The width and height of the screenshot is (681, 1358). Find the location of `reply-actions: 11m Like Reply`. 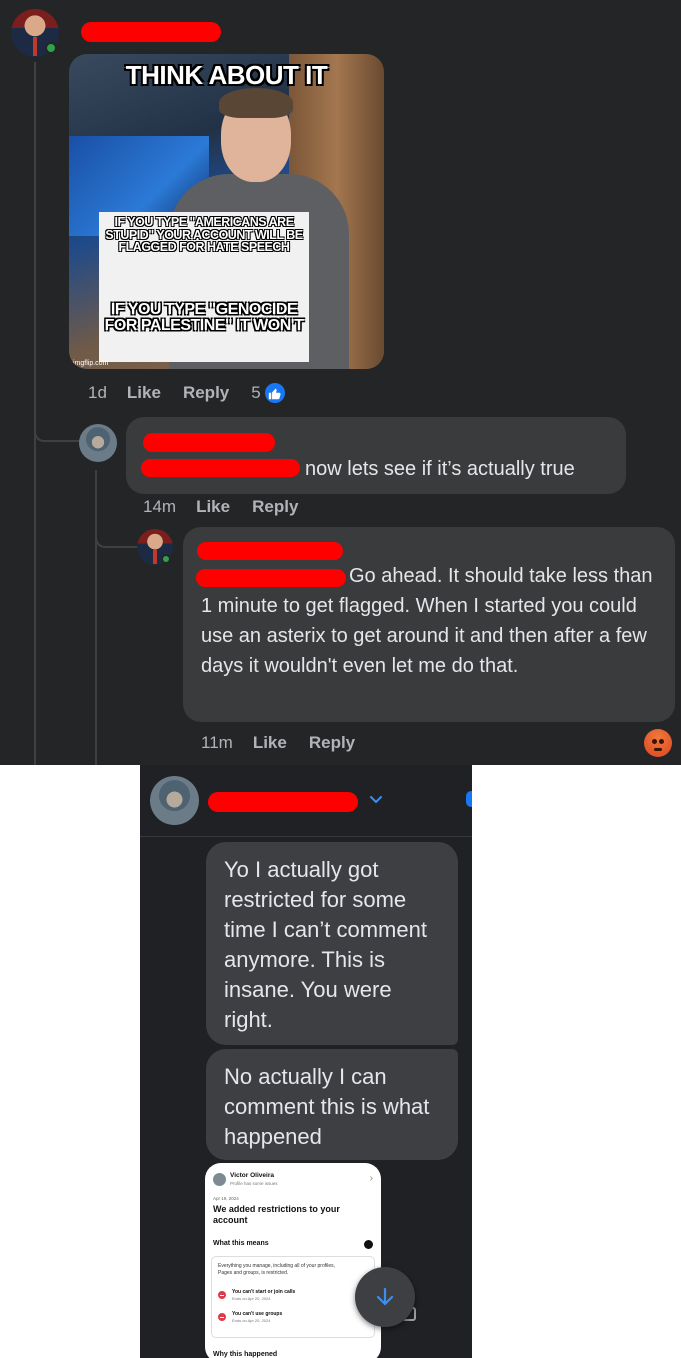

reply-actions: 11m Like Reply is located at coordinates (289, 743).